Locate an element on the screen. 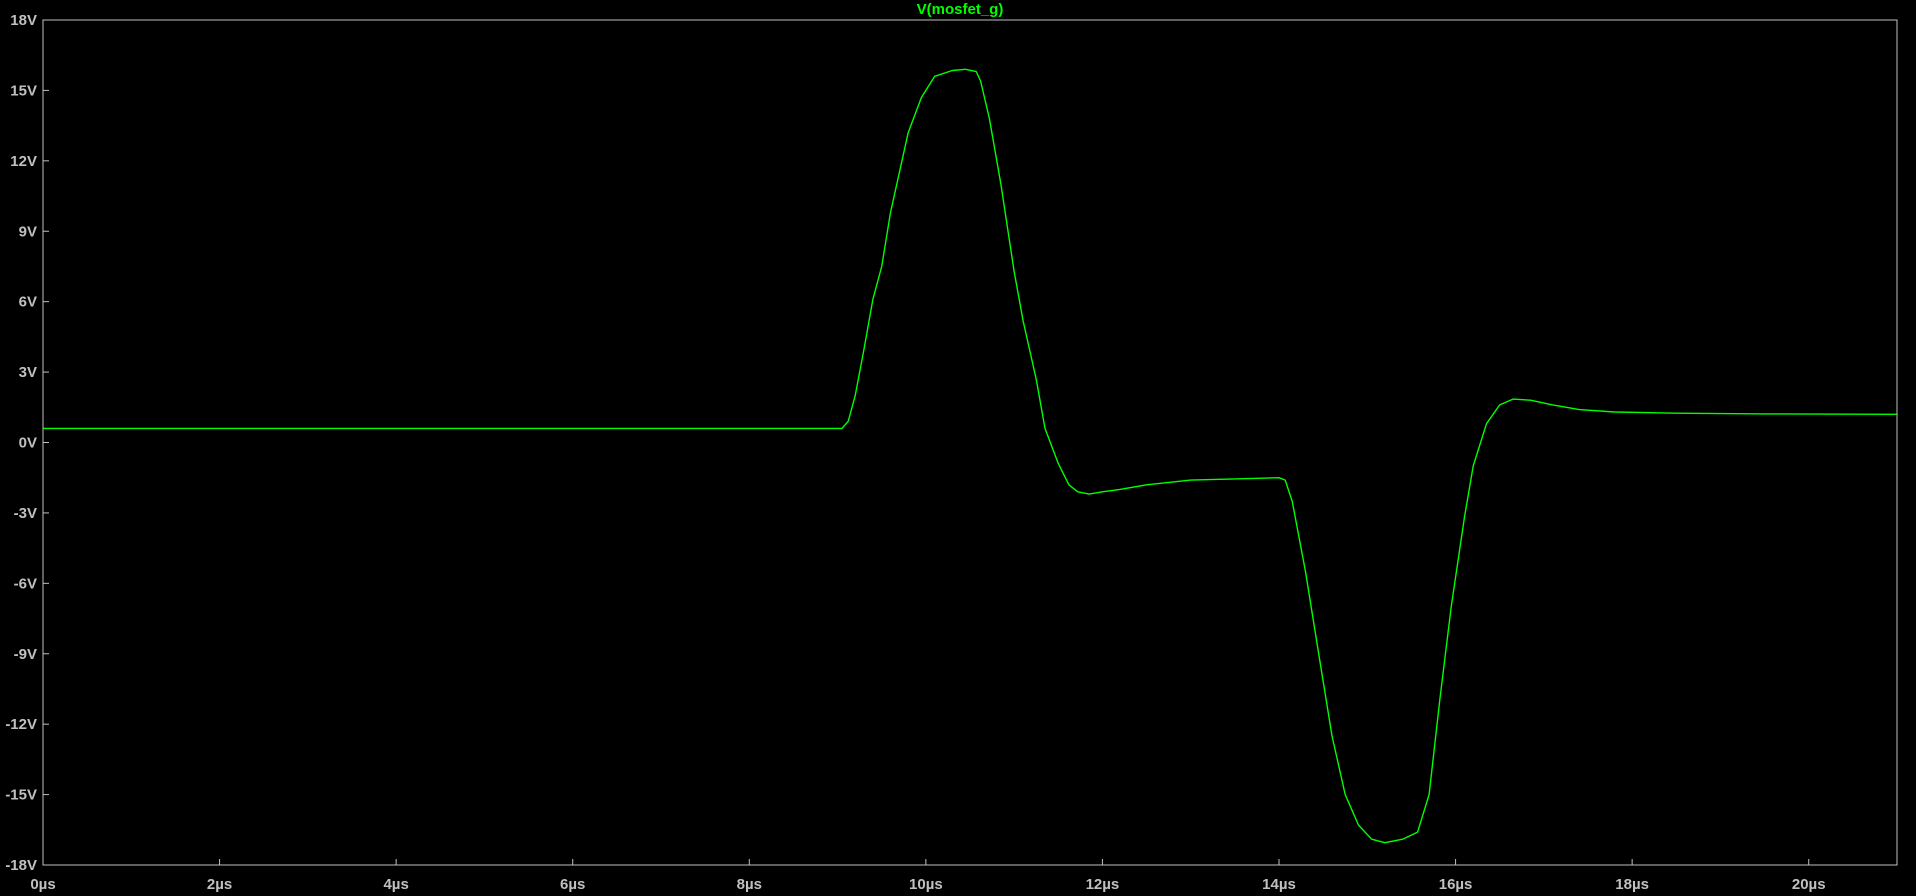 The height and width of the screenshot is (896, 1916). y-tick-label: 15V is located at coordinates (23, 90).